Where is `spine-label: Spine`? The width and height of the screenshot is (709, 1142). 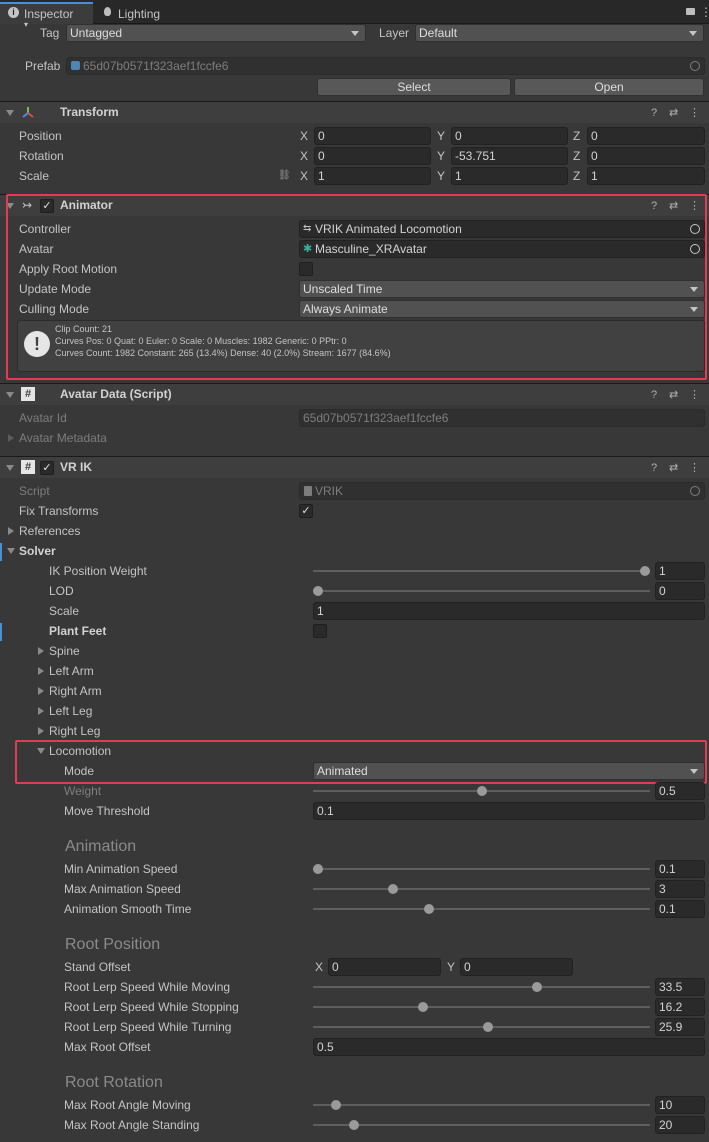 spine-label: Spine is located at coordinates (64, 651).